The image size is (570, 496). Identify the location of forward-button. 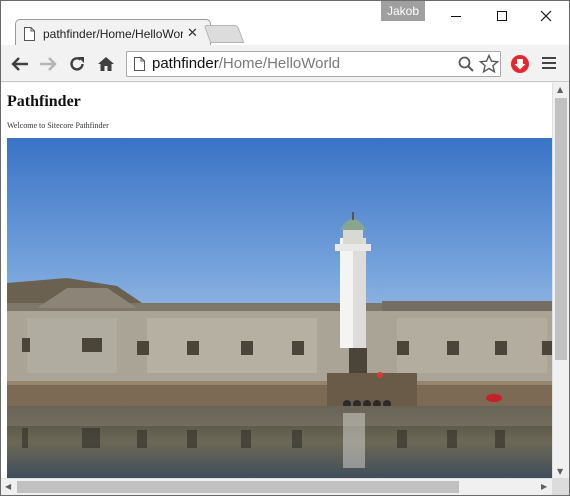
(48, 64).